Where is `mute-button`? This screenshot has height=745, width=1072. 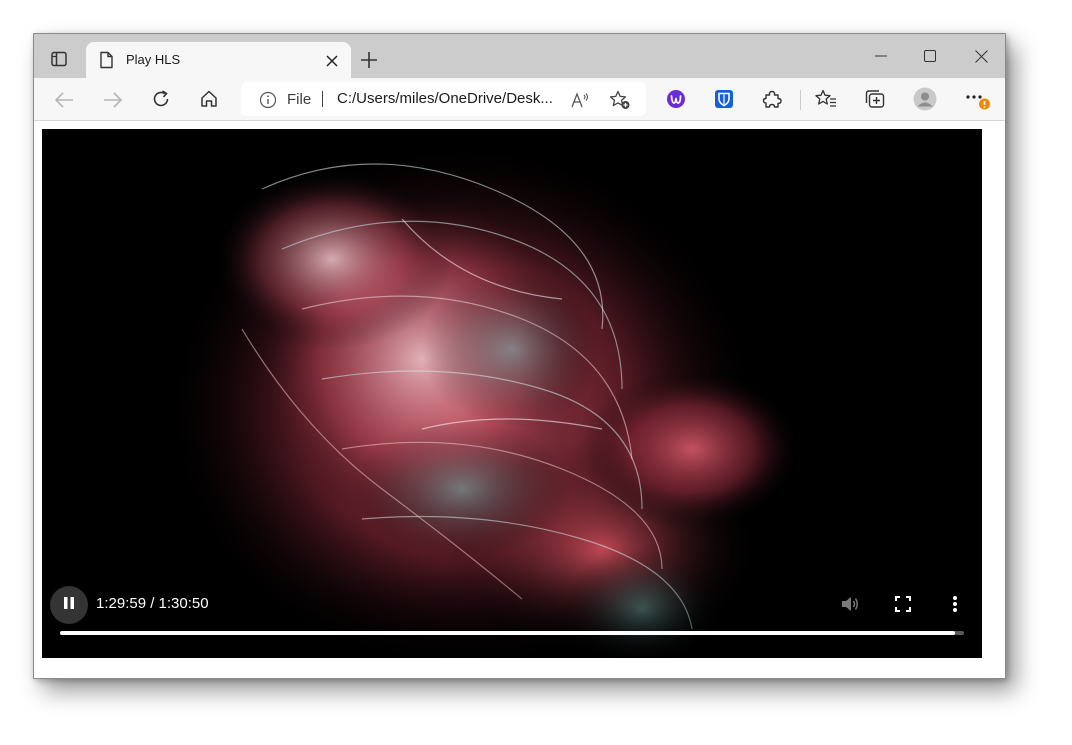
mute-button is located at coordinates (850, 606).